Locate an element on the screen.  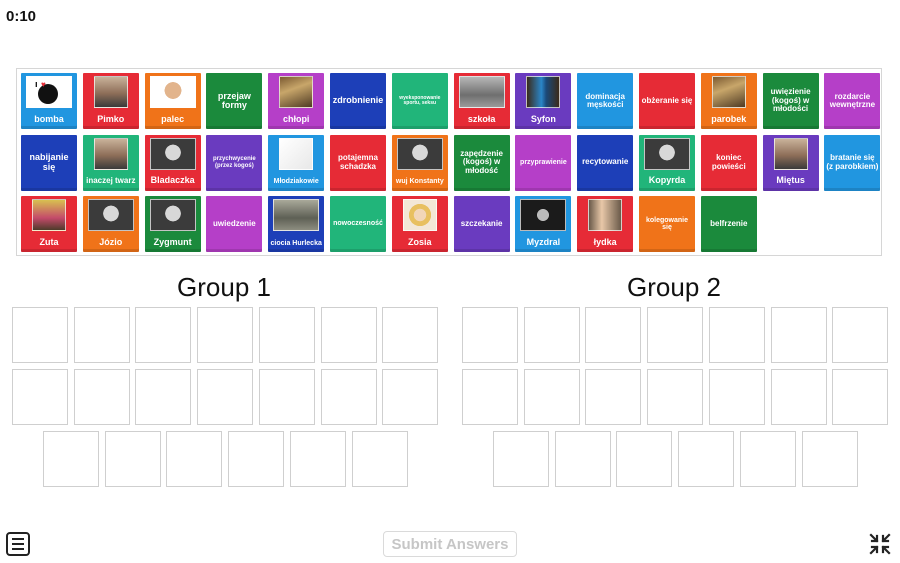
tile-image-card: Zuta is located at coordinates (49, 224).